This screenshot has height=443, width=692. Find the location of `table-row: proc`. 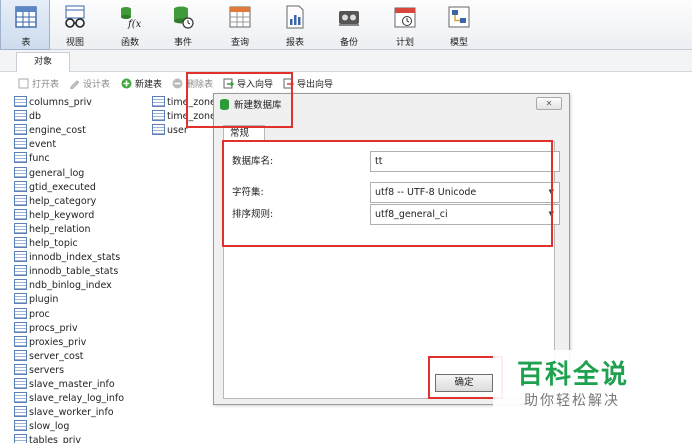

table-row: proc is located at coordinates (32, 314).